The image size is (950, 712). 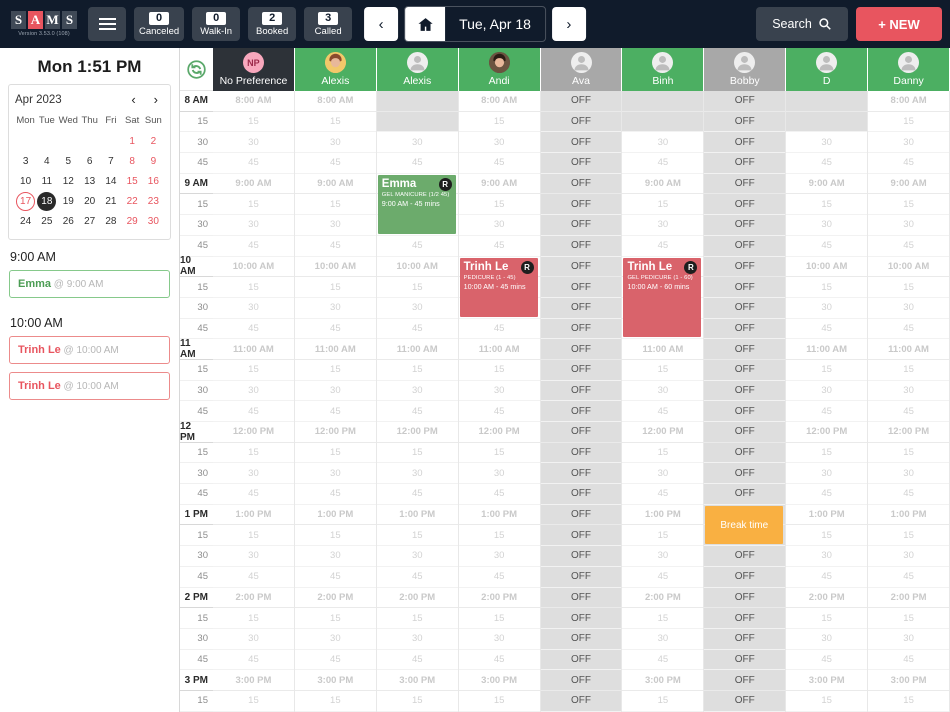 I want to click on calendar-day-19: 19, so click(x=68, y=201).